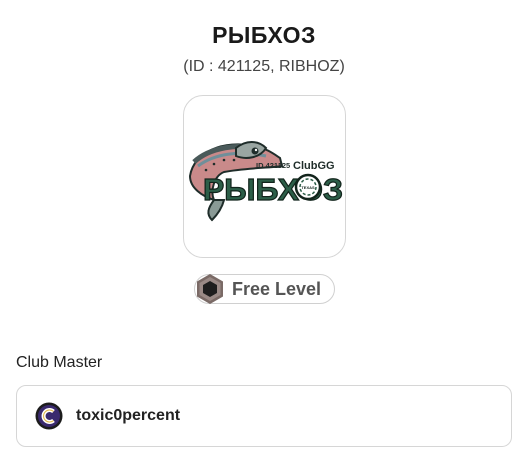 This screenshot has width=528, height=463. Describe the element at coordinates (49, 416) in the screenshot. I see `letter-c-avatar-icon` at that location.